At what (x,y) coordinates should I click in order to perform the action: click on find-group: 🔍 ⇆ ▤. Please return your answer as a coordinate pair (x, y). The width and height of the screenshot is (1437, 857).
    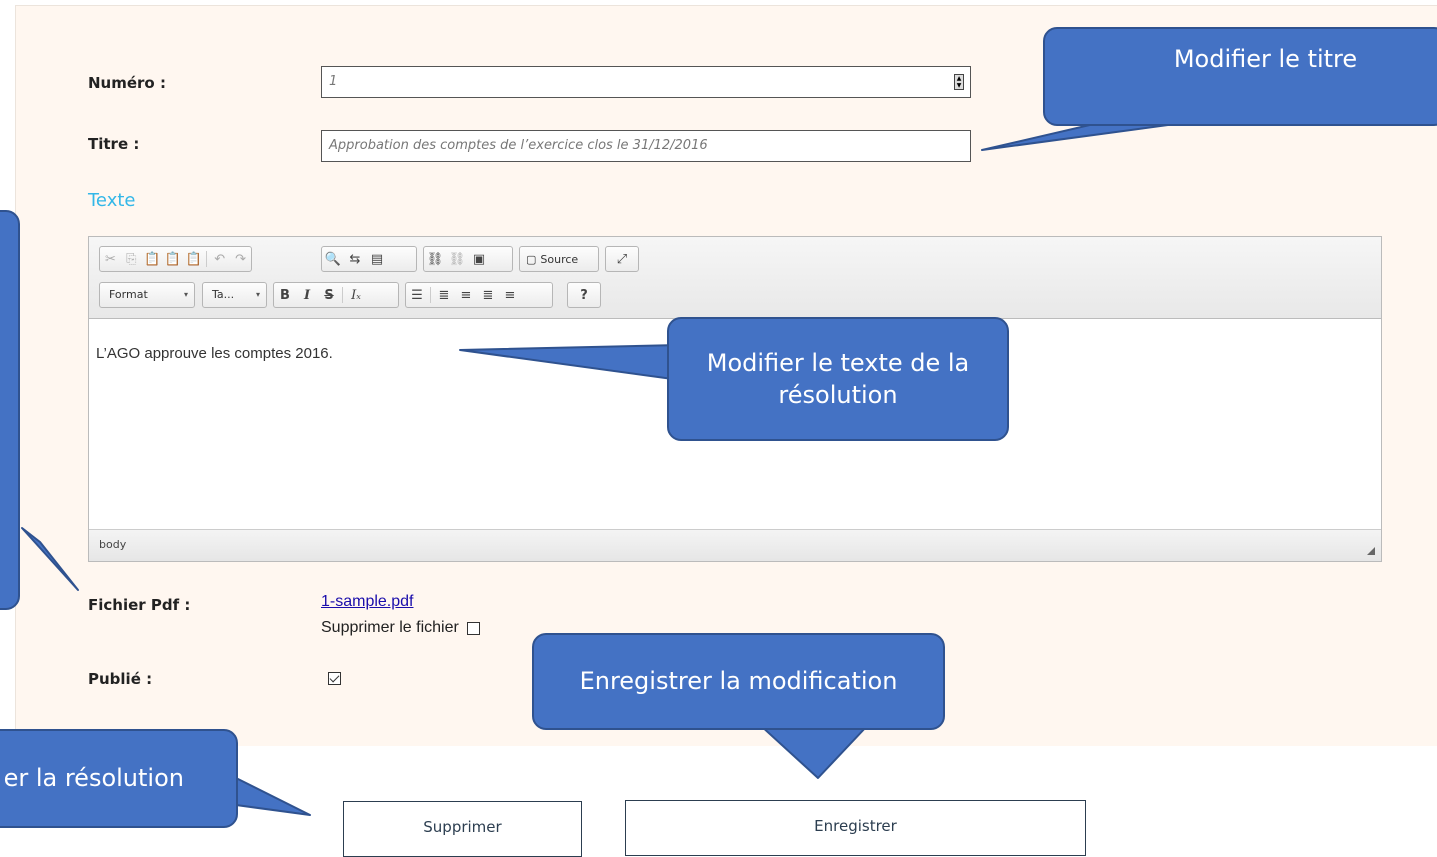
    Looking at the image, I should click on (369, 259).